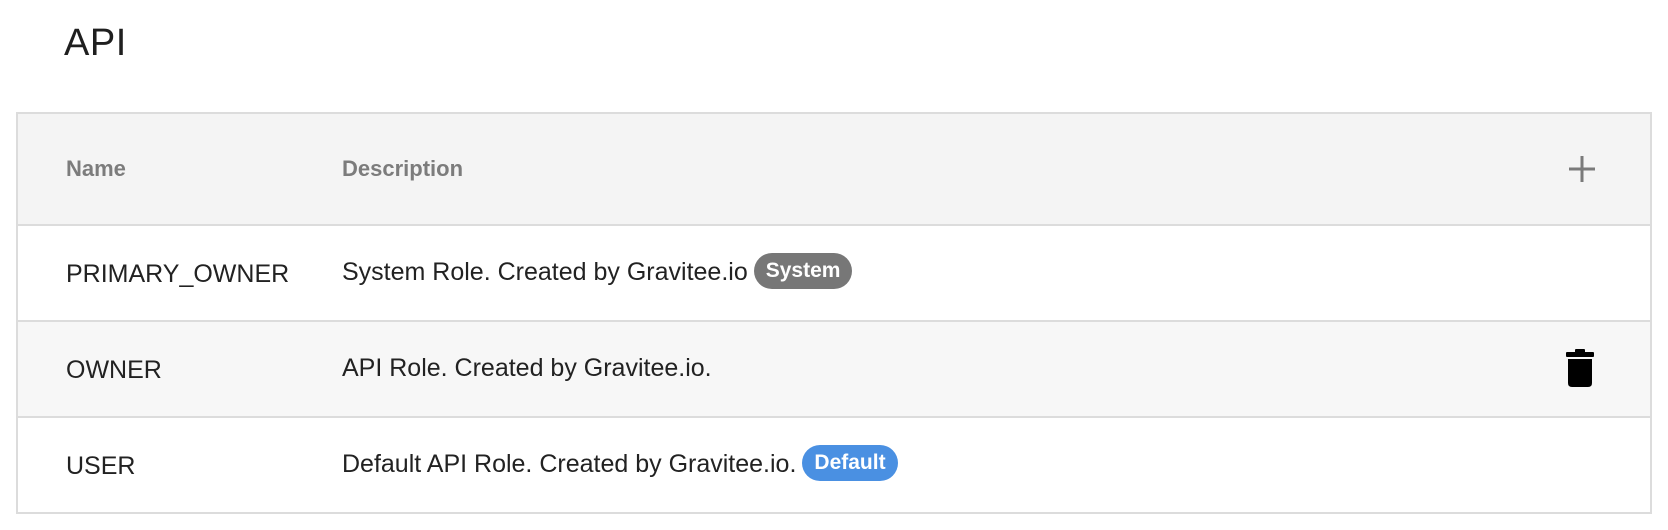  What do you see at coordinates (850, 463) in the screenshot?
I see `default-badge: Default` at bounding box center [850, 463].